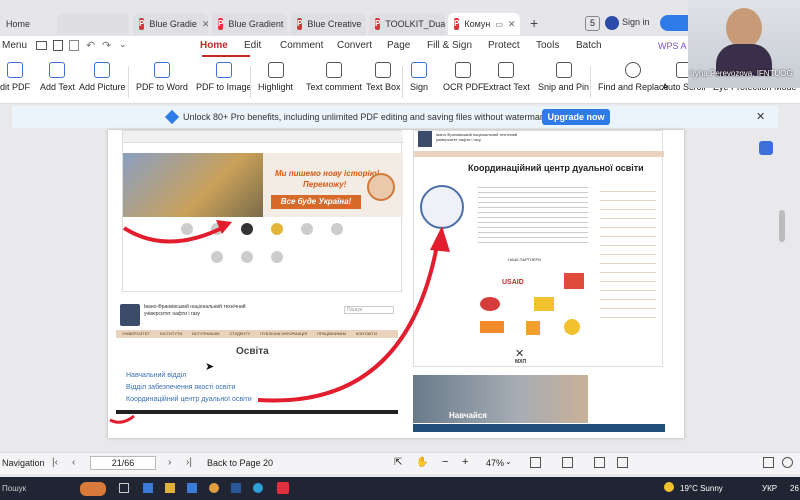  What do you see at coordinates (400, 488) in the screenshot?
I see `windows-taskbar: Пошук 19°C Sunny УКР 26` at bounding box center [400, 488].